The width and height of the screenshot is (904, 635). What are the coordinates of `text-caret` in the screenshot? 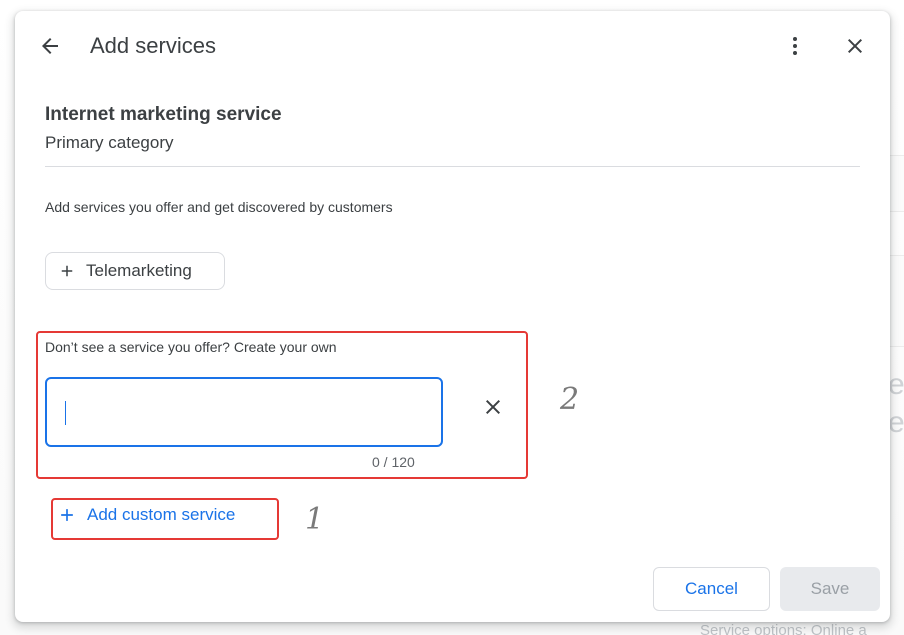 It's located at (65, 413).